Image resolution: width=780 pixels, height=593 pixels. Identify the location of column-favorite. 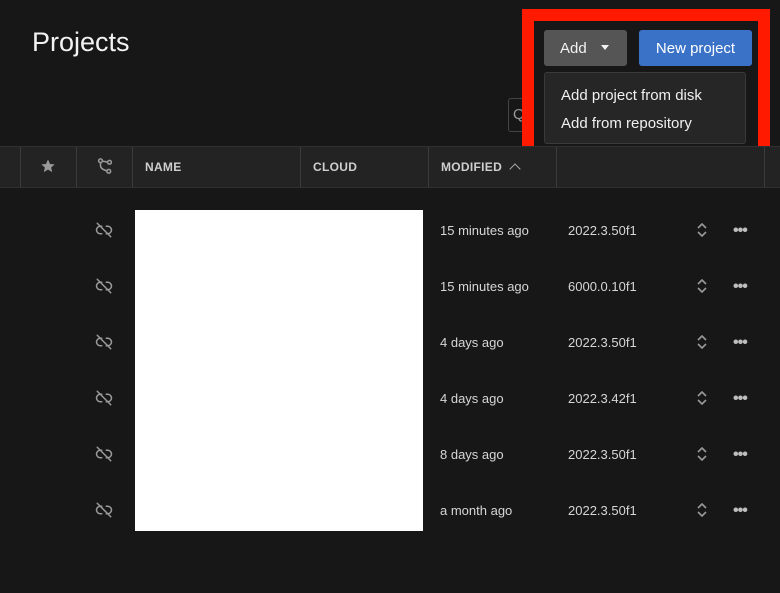
(48, 167).